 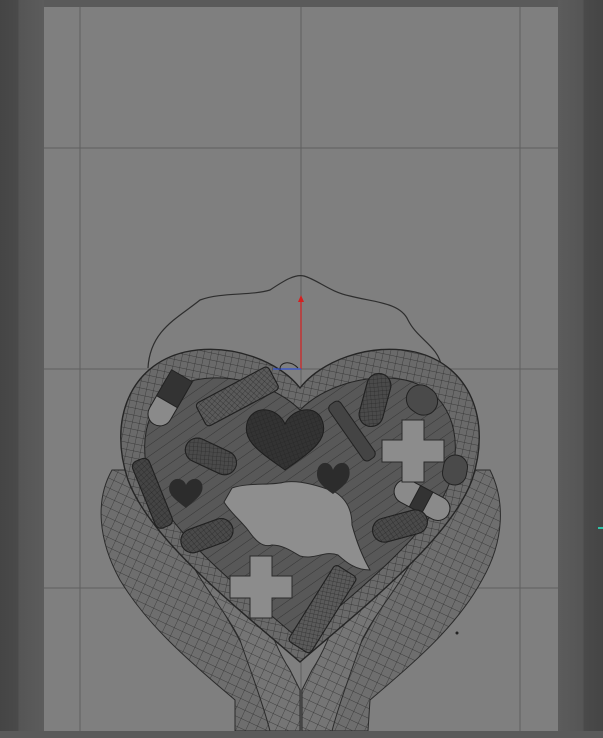 What do you see at coordinates (301, 3) in the screenshot?
I see `top-border` at bounding box center [301, 3].